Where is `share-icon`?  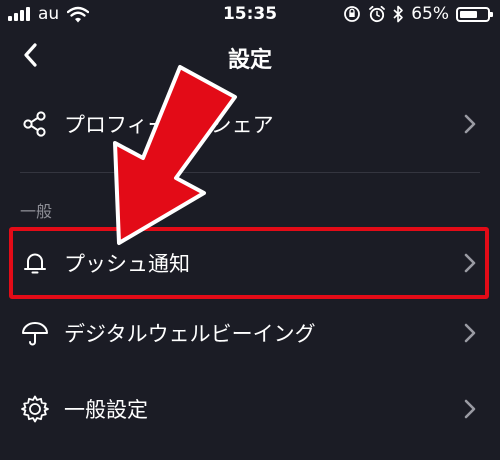 share-icon is located at coordinates (34, 124).